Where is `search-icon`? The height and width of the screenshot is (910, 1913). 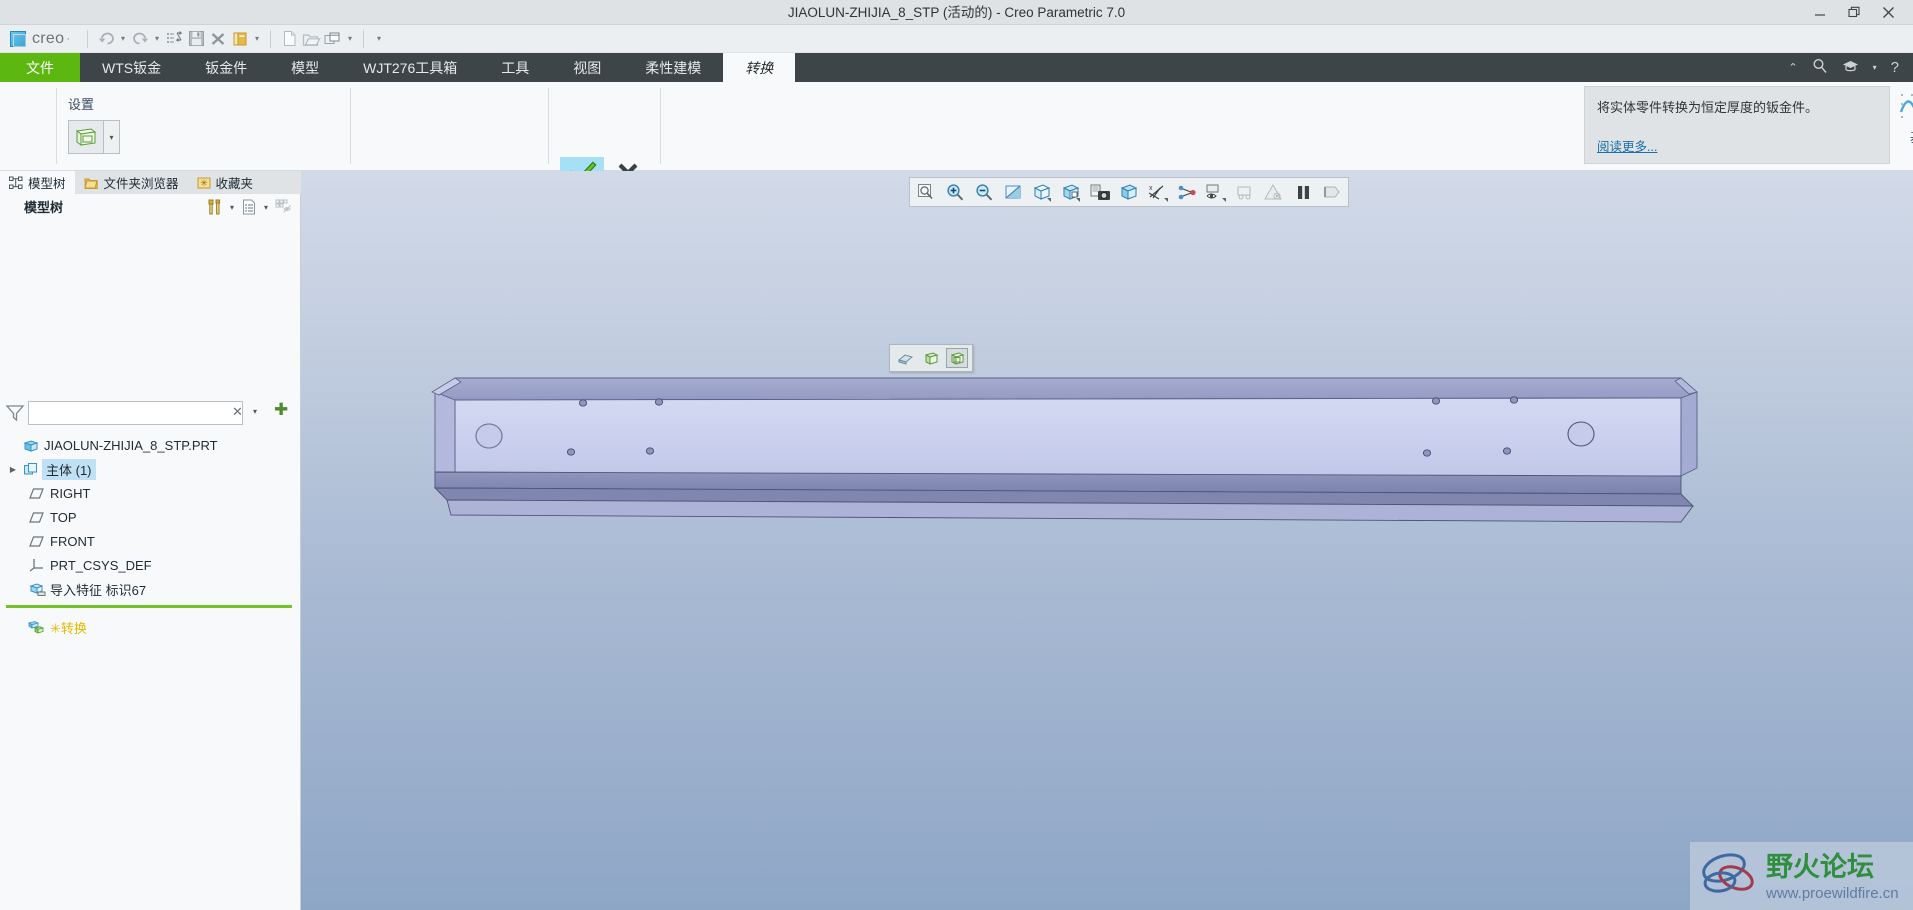 search-icon is located at coordinates (1820, 67).